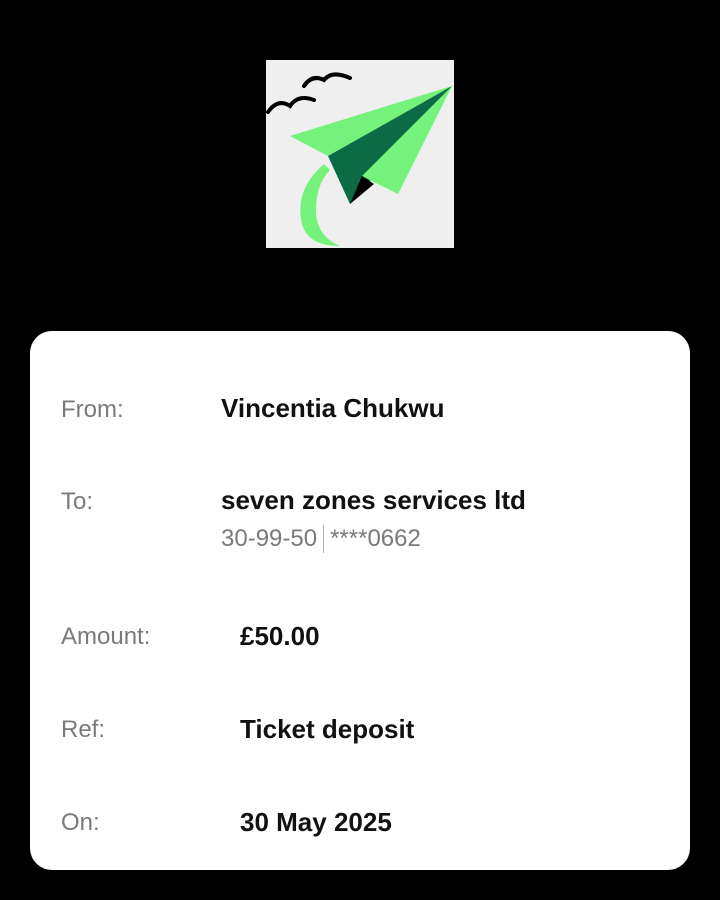 The width and height of the screenshot is (720, 900). I want to click on to-label: To:, so click(77, 501).